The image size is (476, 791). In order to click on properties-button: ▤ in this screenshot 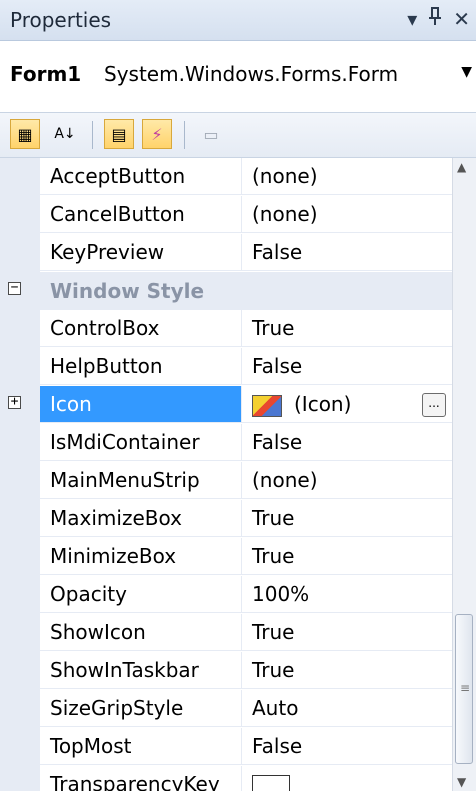, I will do `click(119, 134)`.